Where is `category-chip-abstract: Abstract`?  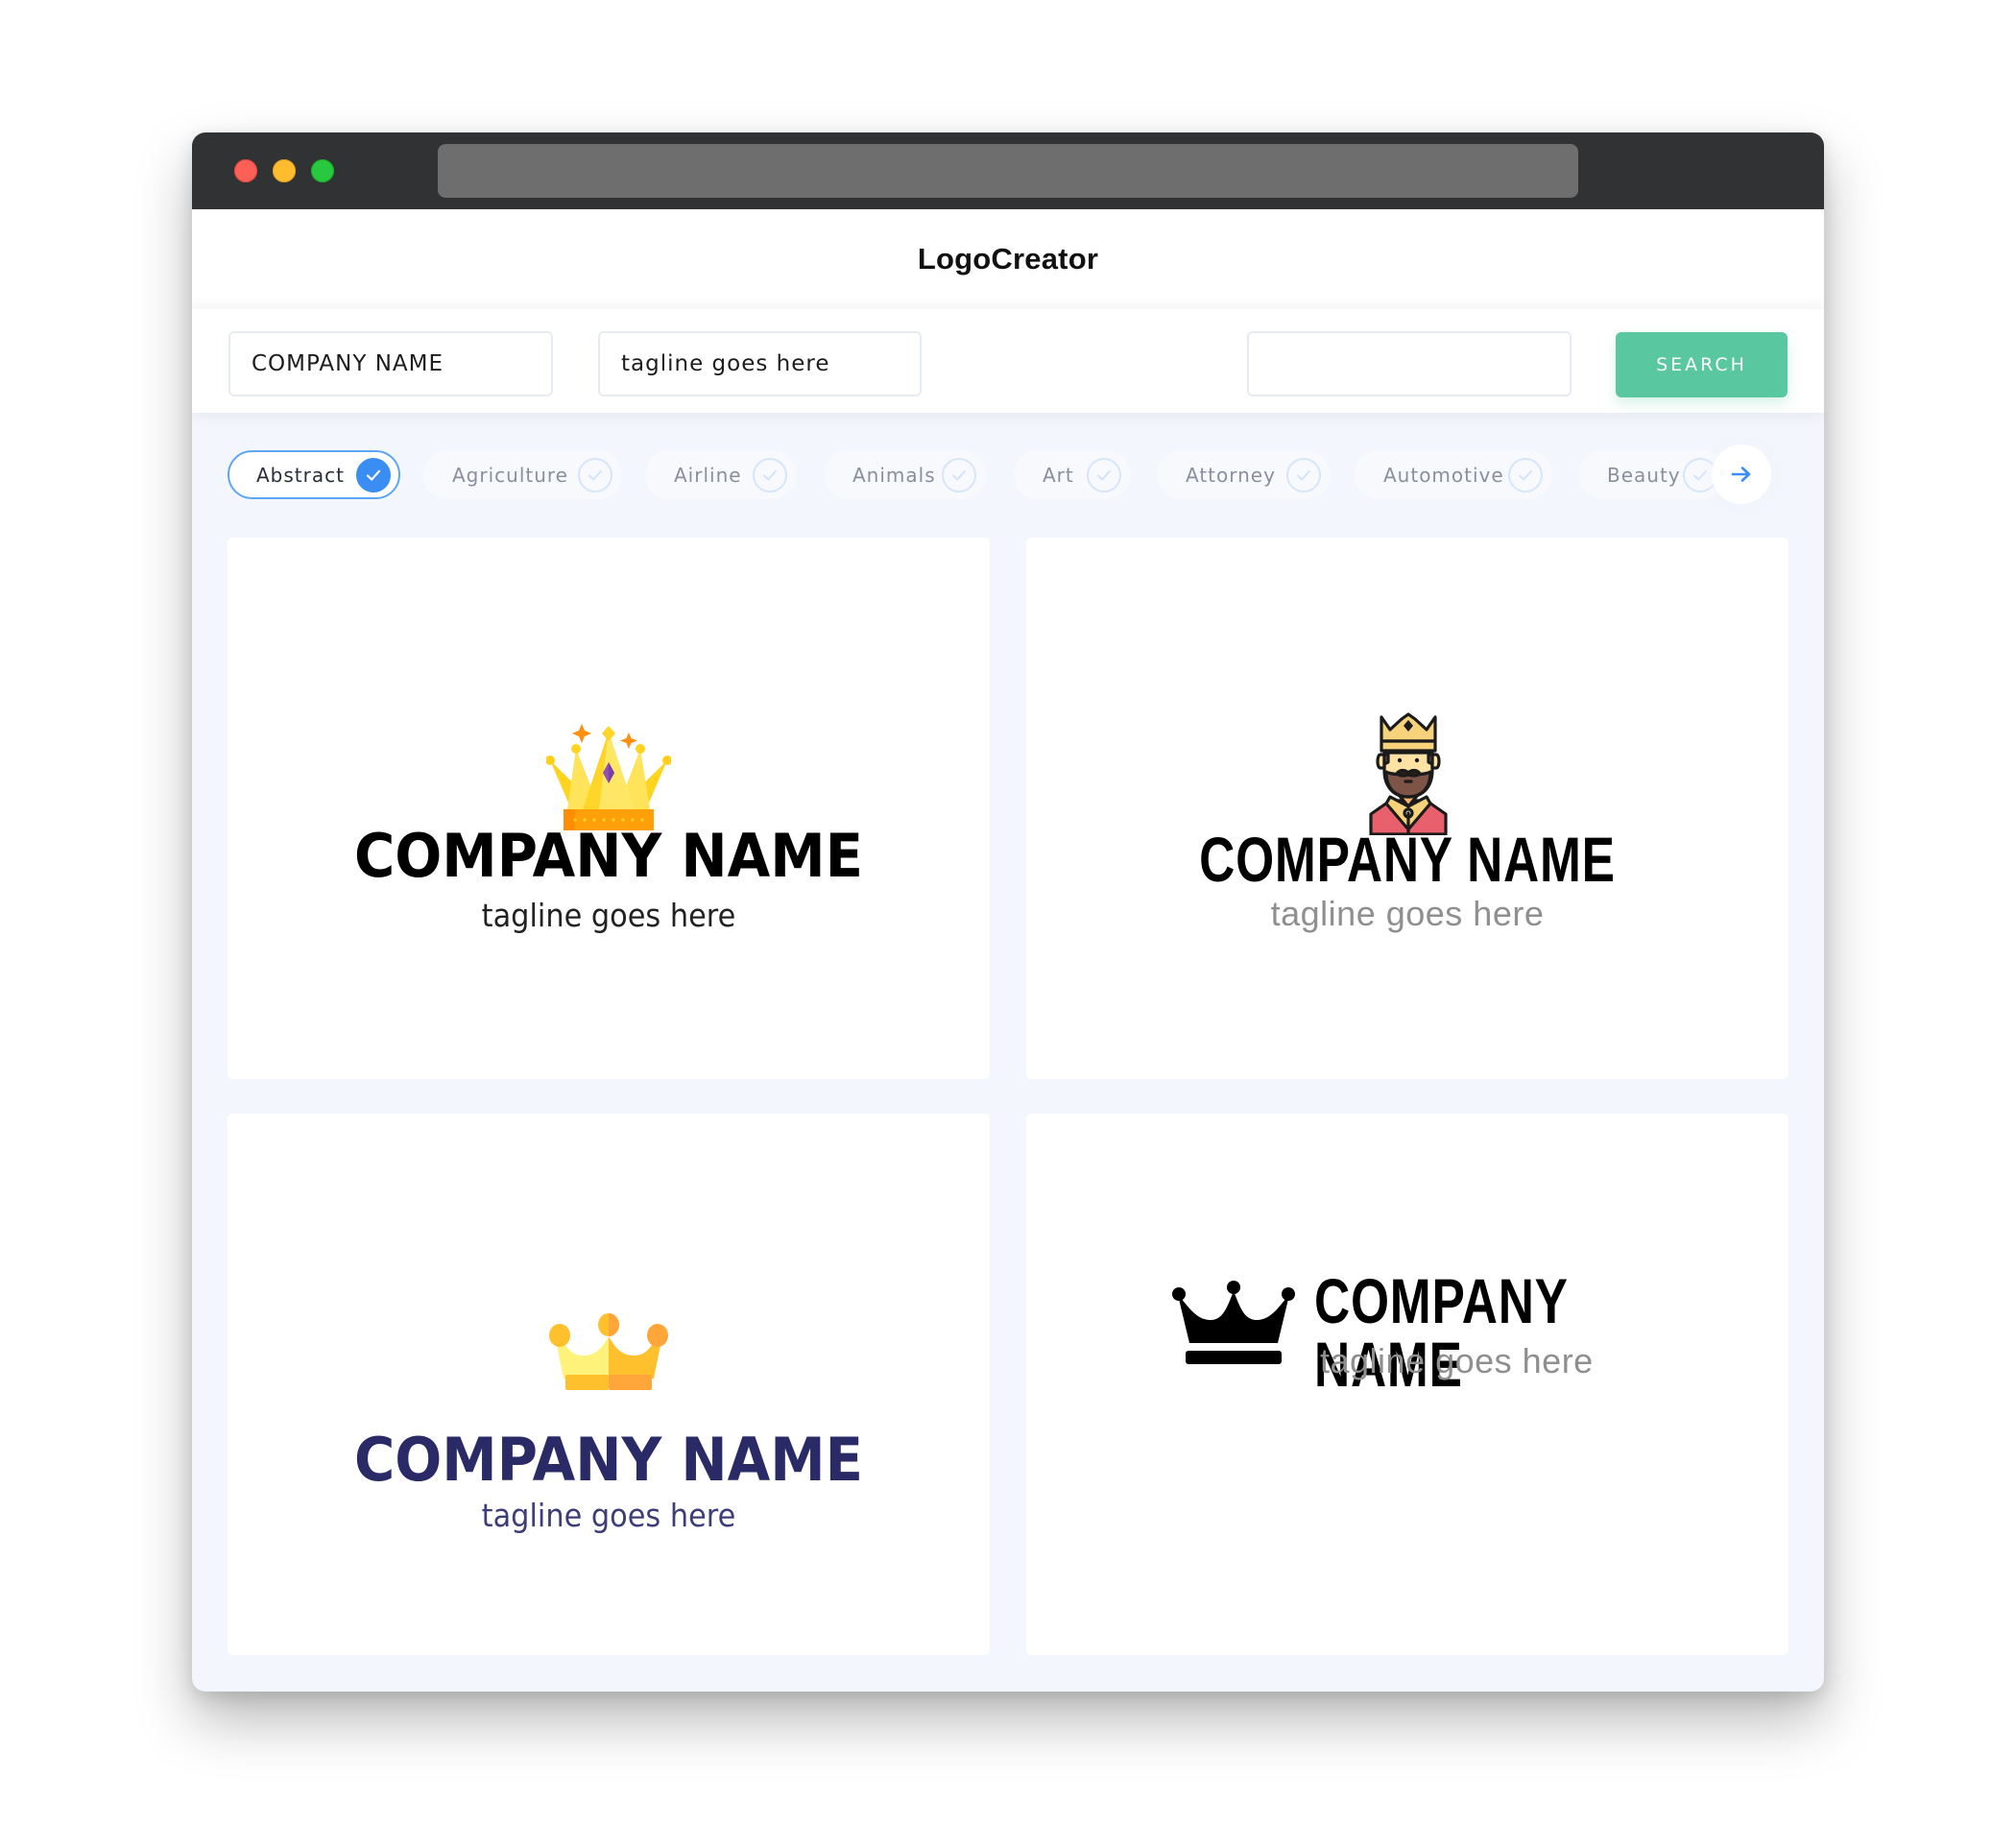
category-chip-abstract: Abstract is located at coordinates (314, 474).